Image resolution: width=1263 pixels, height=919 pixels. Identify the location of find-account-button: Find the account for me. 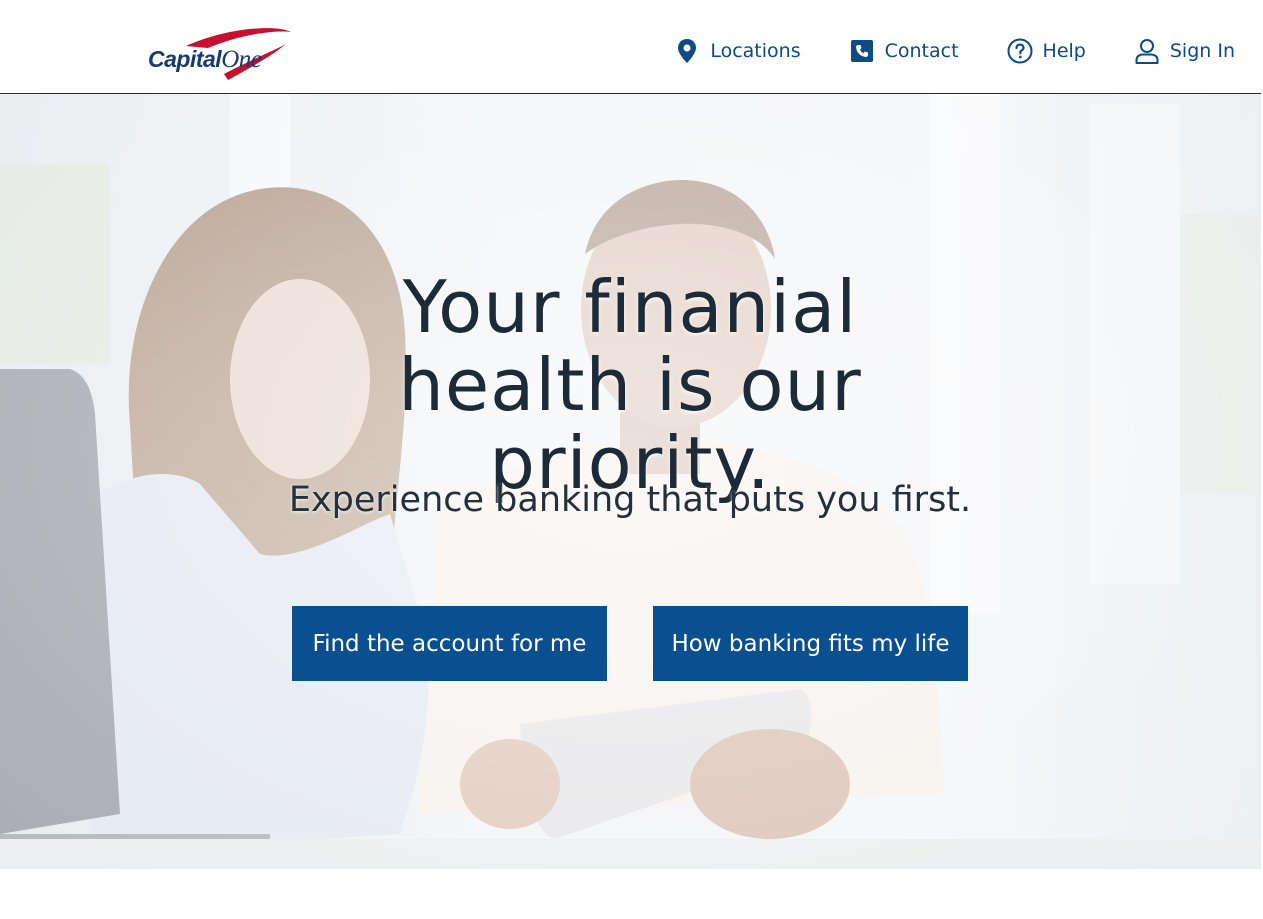
(449, 643).